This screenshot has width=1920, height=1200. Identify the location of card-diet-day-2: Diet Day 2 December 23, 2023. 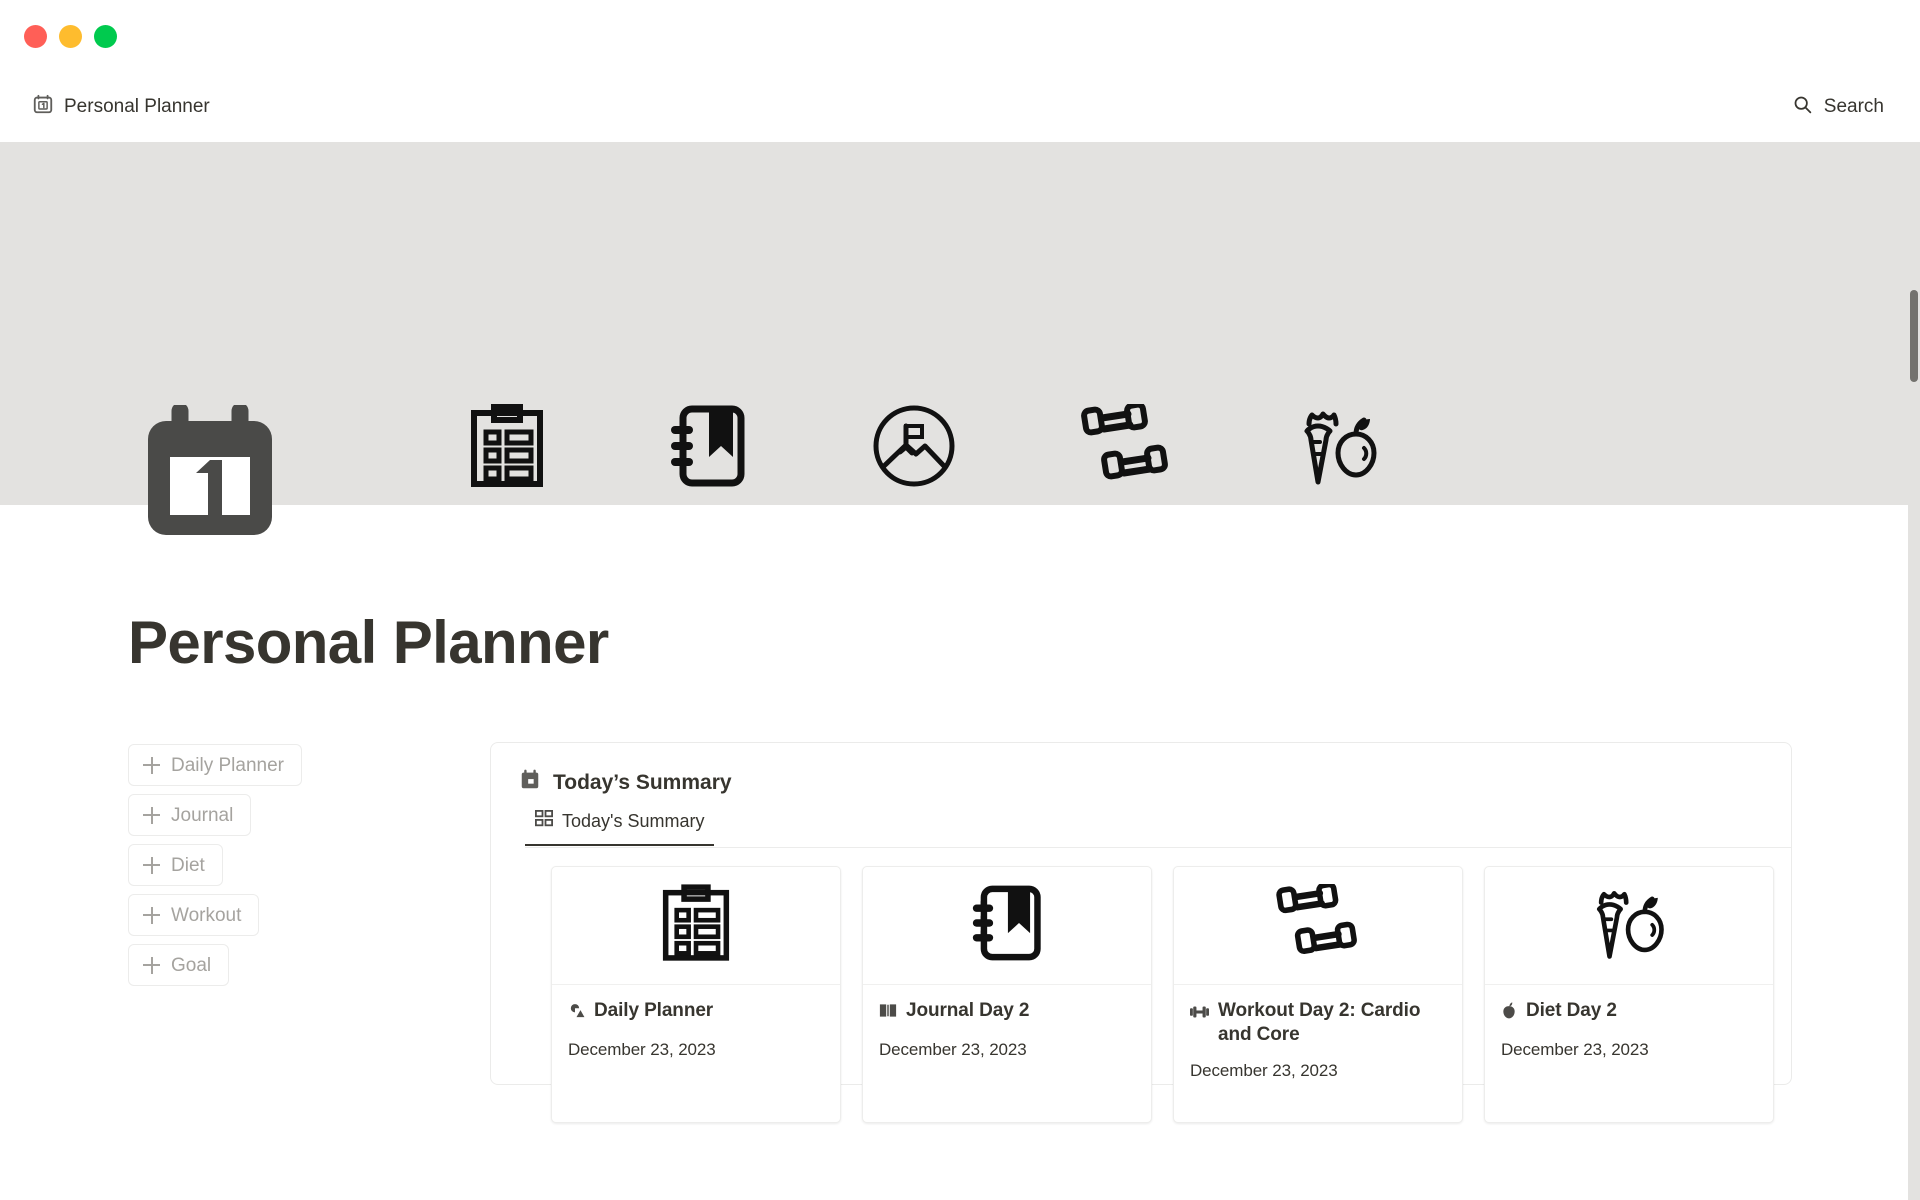
(1629, 994).